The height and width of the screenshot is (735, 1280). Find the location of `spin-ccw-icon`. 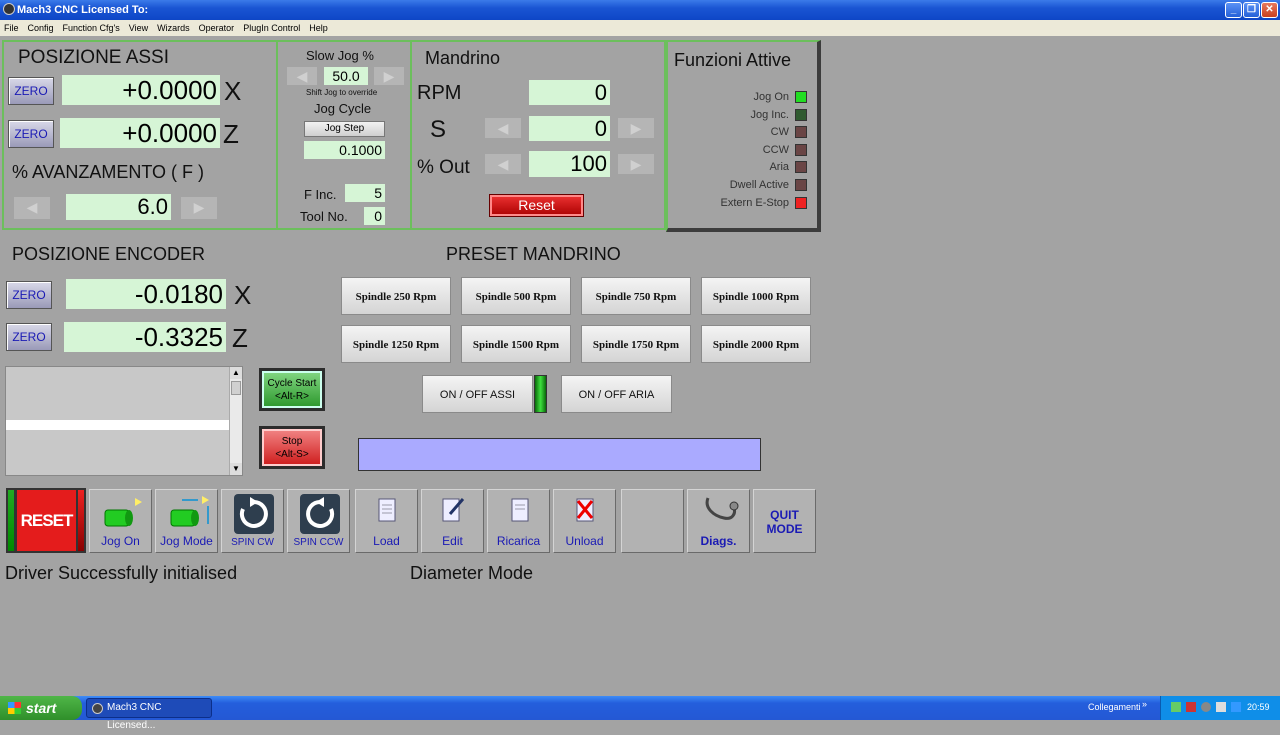

spin-ccw-icon is located at coordinates (320, 514).